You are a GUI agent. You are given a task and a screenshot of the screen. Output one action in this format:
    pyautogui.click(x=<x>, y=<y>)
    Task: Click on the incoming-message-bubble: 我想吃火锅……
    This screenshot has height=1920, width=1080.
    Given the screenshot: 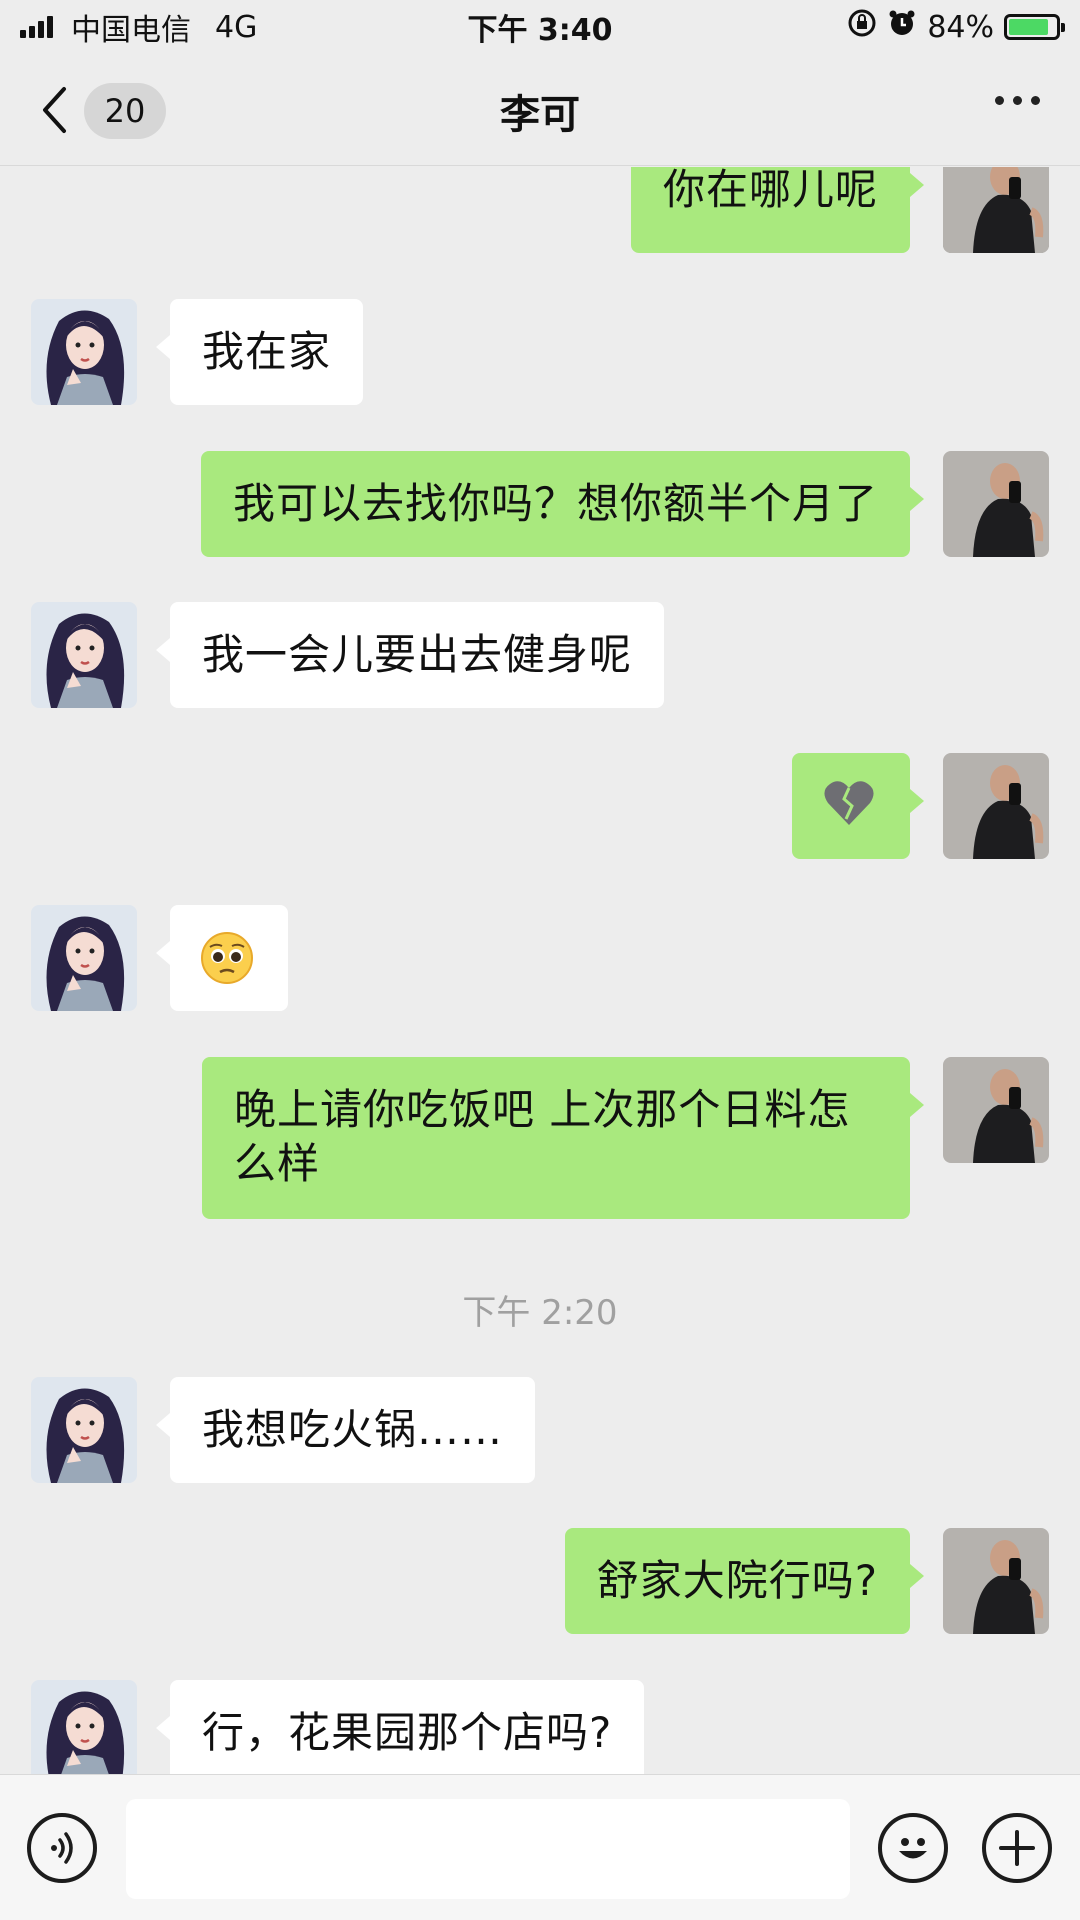 What is the action you would take?
    pyautogui.click(x=345, y=1430)
    